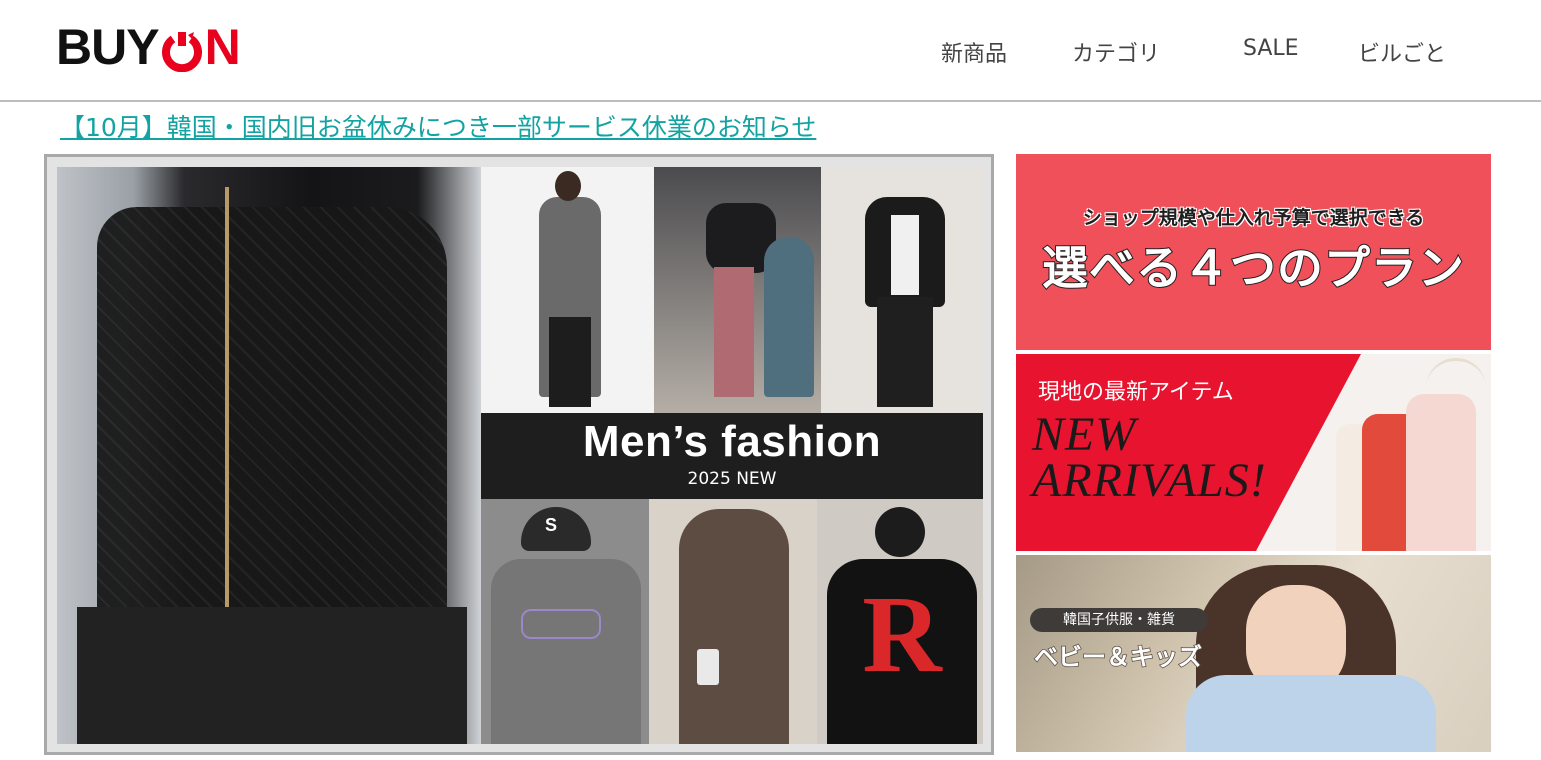 The image size is (1541, 760). What do you see at coordinates (770, 51) in the screenshot?
I see `site-header: BUY N 新商品 カテゴリ SALE ビルごと` at bounding box center [770, 51].